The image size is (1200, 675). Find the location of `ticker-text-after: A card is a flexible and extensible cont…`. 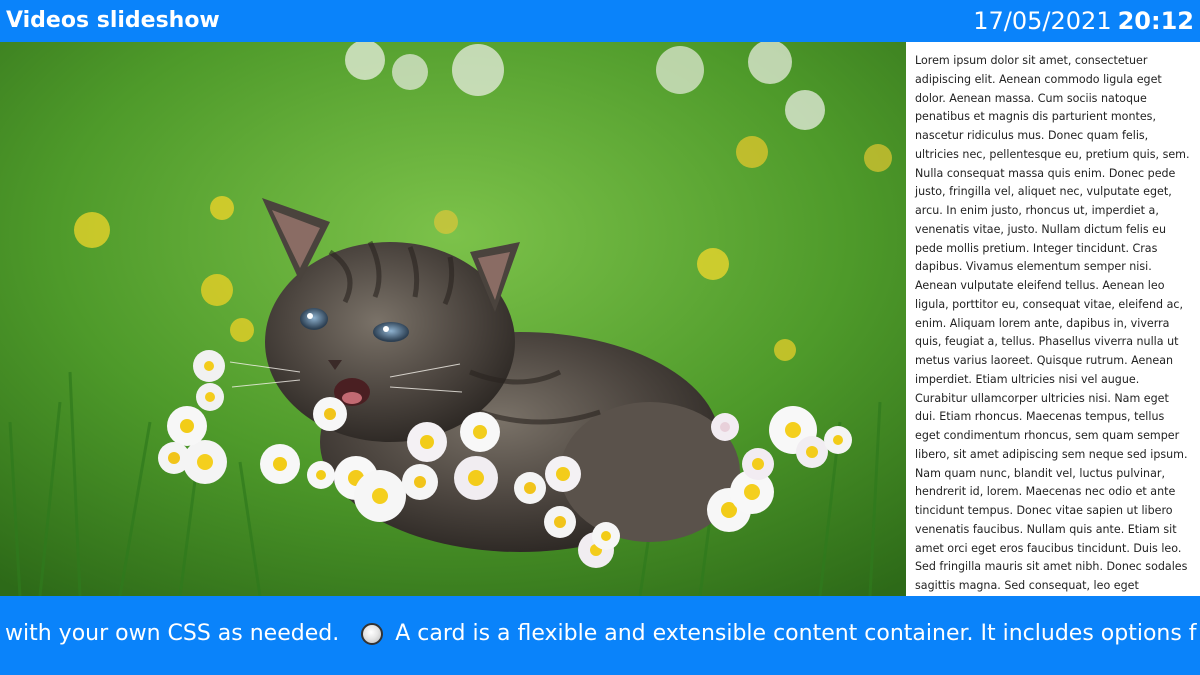

ticker-text-after: A card is a flexible and extensible cont… is located at coordinates (796, 633).